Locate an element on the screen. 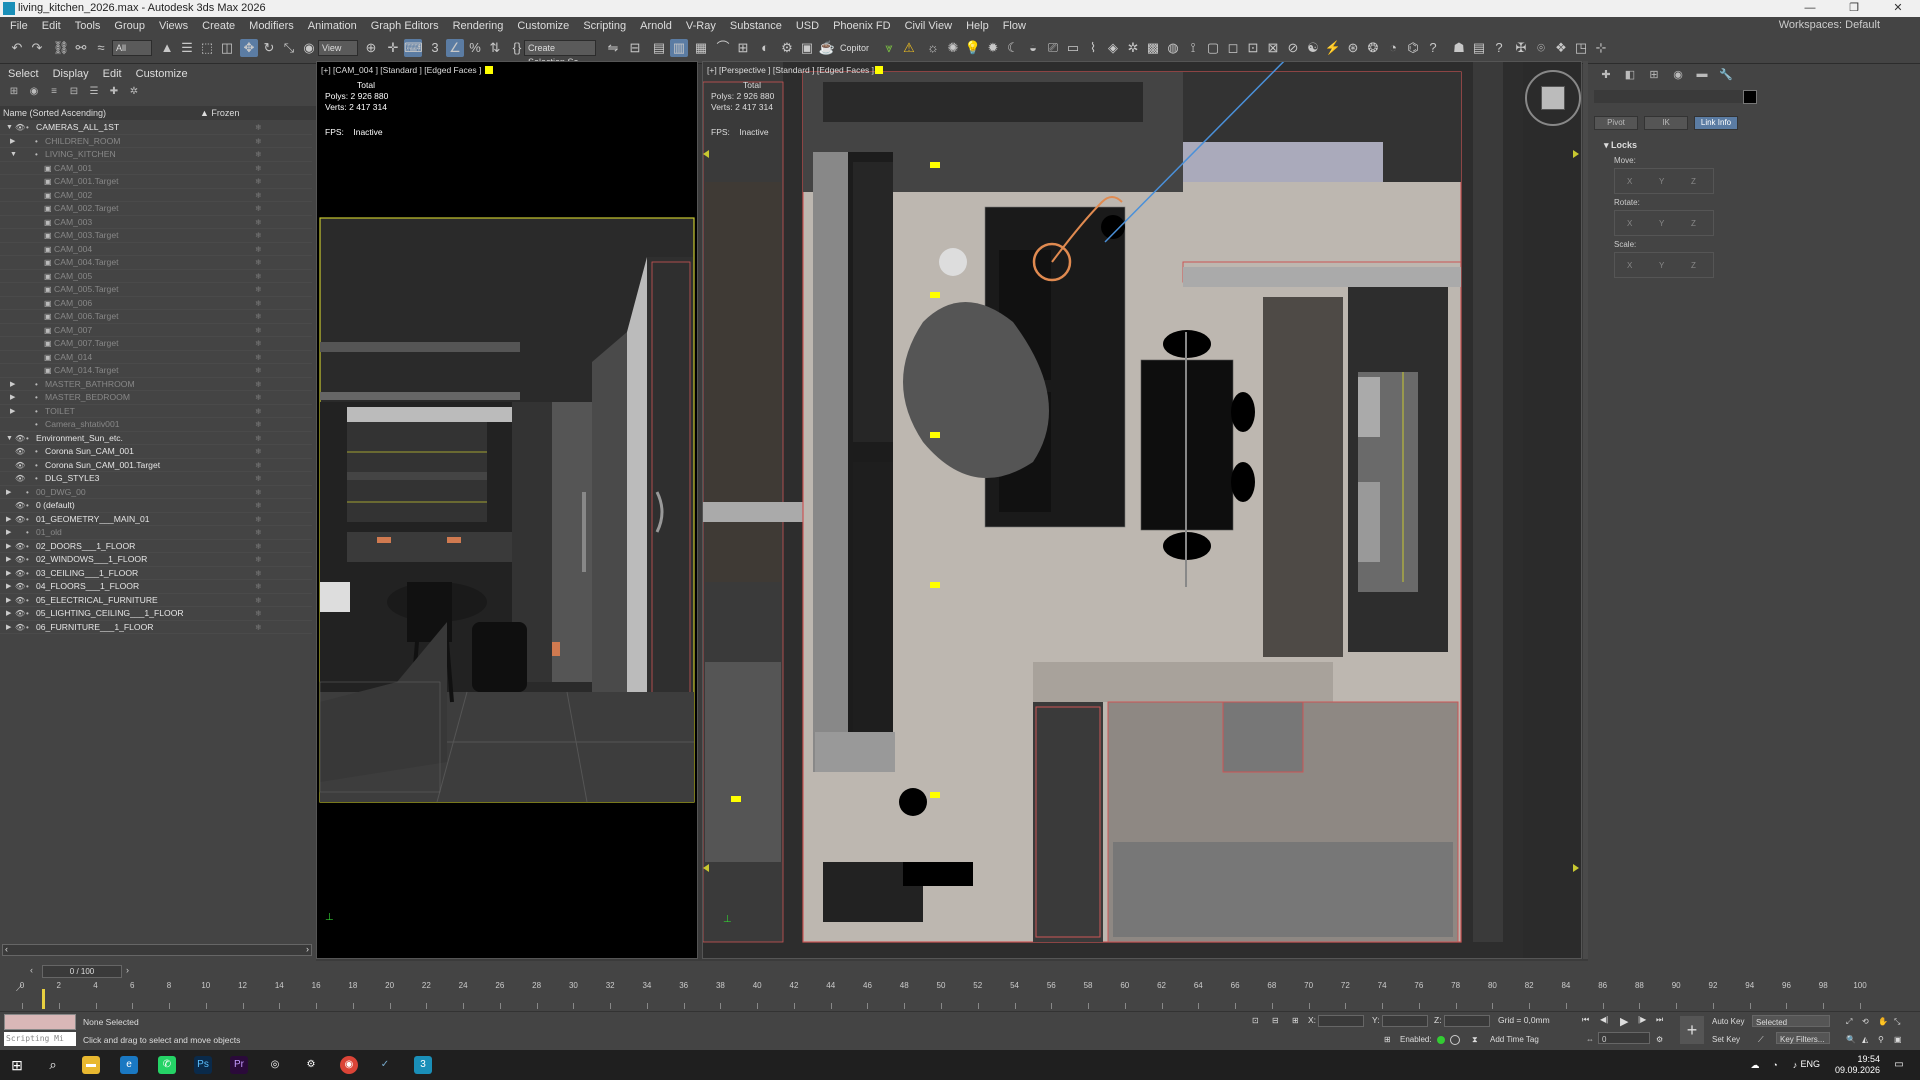 This screenshot has width=1920, height=1080. locks-title: ▾ Locks is located at coordinates (1670, 145).